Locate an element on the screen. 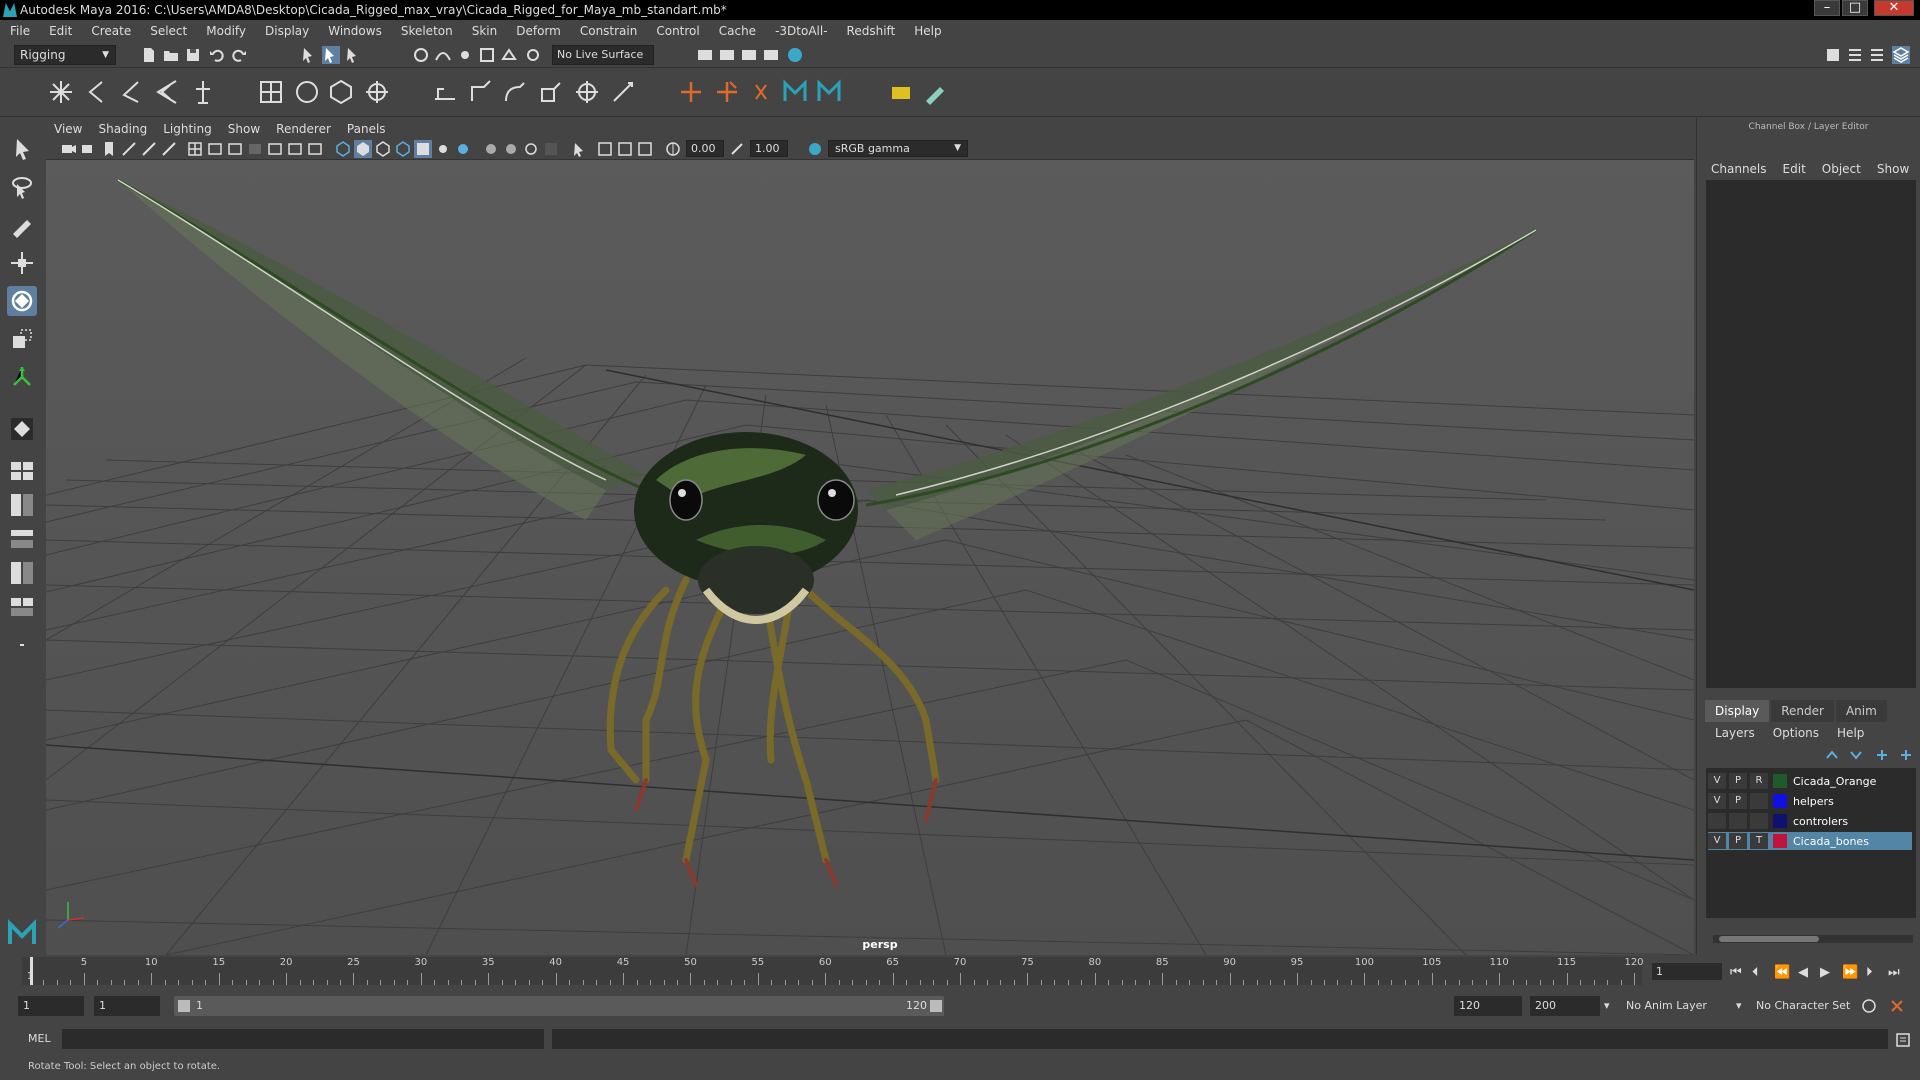  channel-list is located at coordinates (1811, 434).